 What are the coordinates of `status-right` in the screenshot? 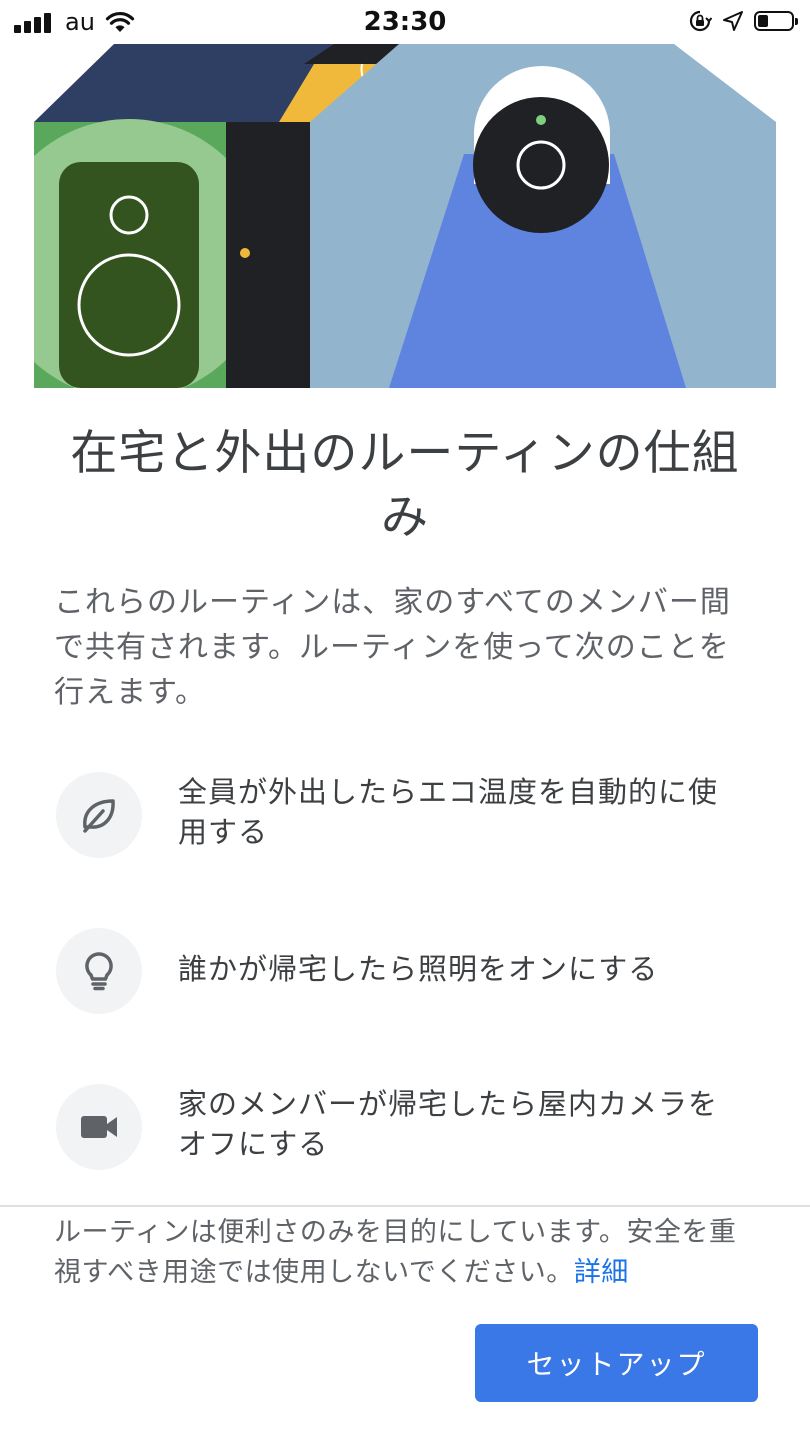 It's located at (743, 21).